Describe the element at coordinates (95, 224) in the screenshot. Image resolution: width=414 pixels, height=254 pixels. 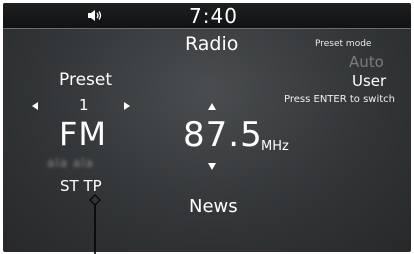
I see `callout-pointer` at that location.